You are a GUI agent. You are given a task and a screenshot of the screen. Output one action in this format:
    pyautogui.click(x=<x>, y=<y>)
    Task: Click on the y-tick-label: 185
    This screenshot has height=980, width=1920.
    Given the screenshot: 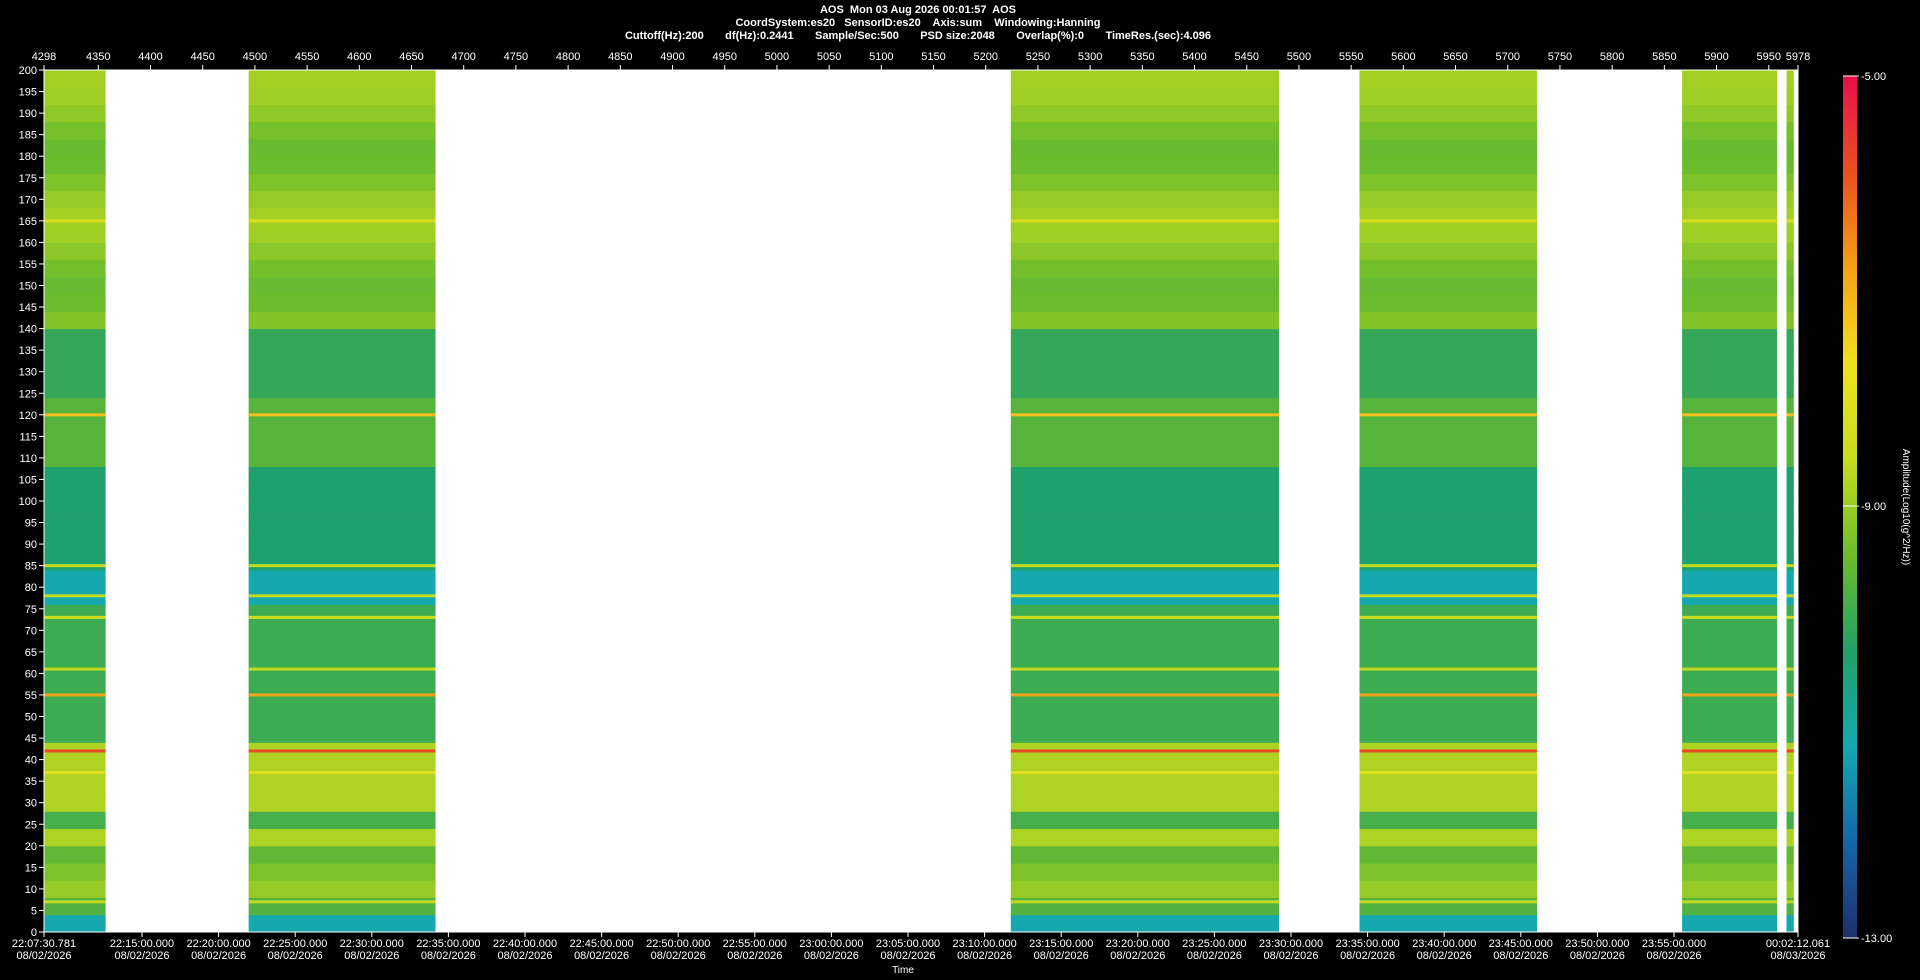 What is the action you would take?
    pyautogui.click(x=28, y=136)
    